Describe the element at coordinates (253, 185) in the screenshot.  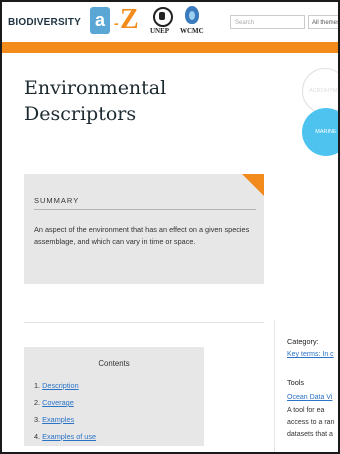
I see `summary-corner-accent` at that location.